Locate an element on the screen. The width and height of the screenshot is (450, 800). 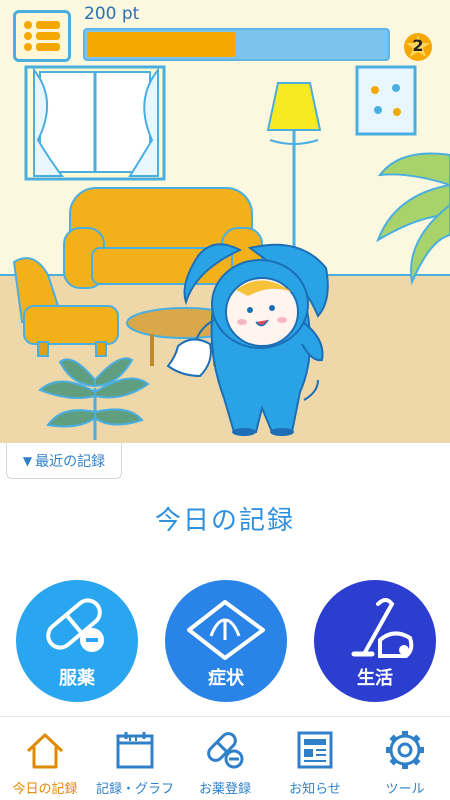
nav-records-graph: 記録・グラフ is located at coordinates (135, 758).